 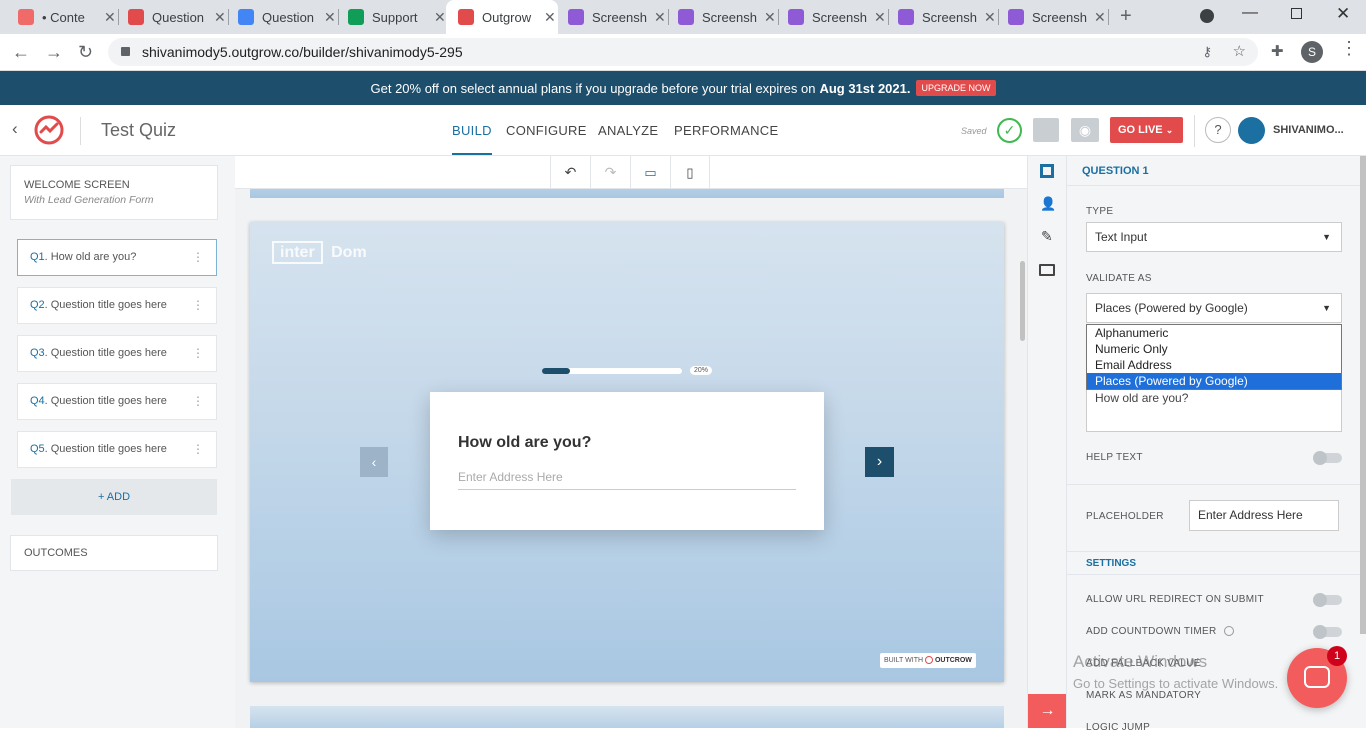 What do you see at coordinates (1251, 130) in the screenshot?
I see `user-avatar-icon` at bounding box center [1251, 130].